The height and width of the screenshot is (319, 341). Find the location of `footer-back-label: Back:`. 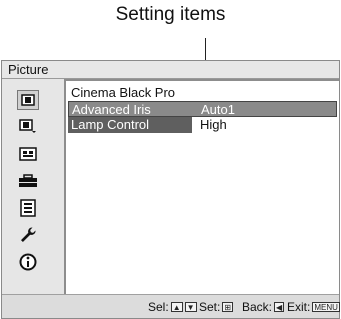

footer-back-label: Back: is located at coordinates (257, 307).